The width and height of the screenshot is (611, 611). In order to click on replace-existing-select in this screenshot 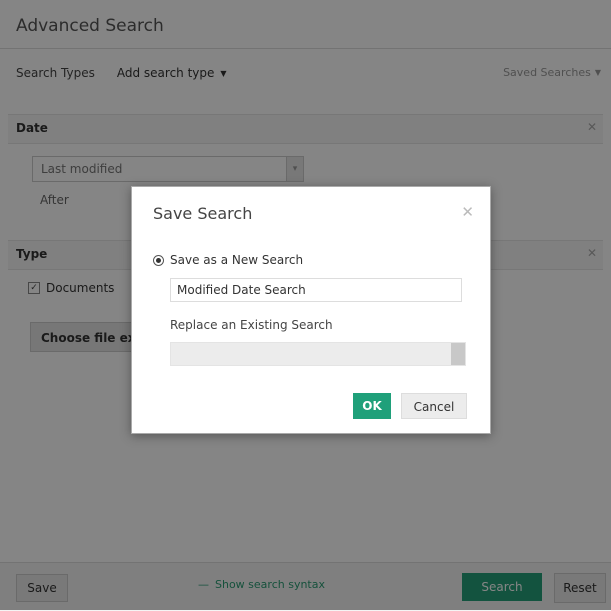, I will do `click(318, 354)`.